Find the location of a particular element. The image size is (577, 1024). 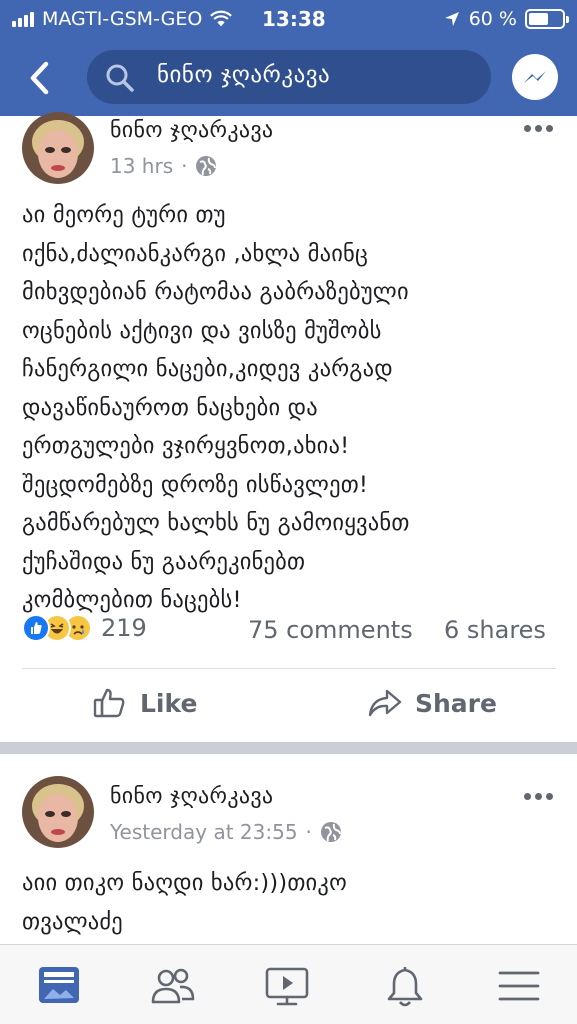

tab-news-feed is located at coordinates (59, 986).